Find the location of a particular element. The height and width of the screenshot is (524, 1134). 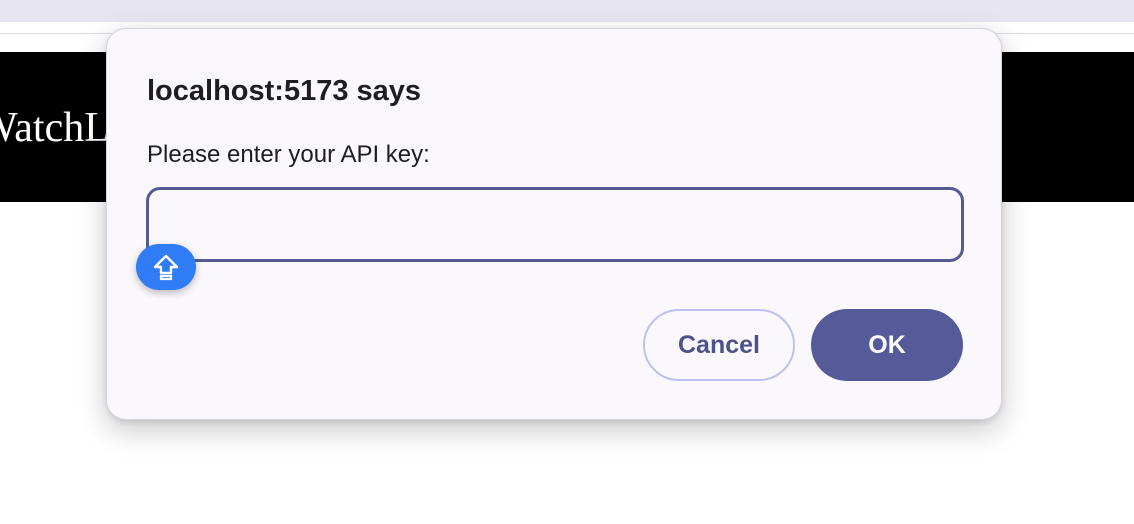

caps-lock-indicator is located at coordinates (166, 267).